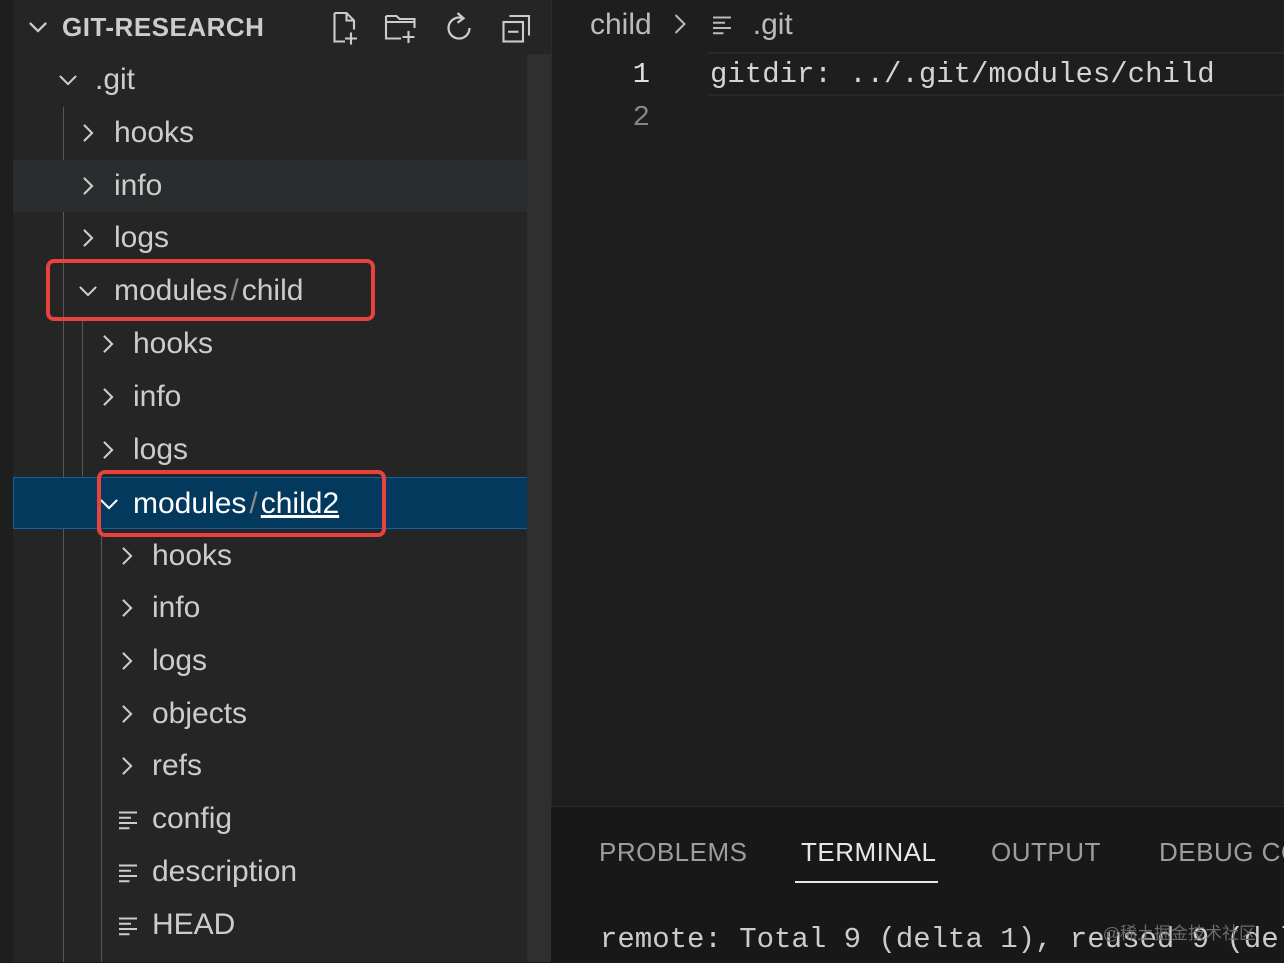 This screenshot has width=1284, height=963. I want to click on tree-item-label: objects, so click(199, 714).